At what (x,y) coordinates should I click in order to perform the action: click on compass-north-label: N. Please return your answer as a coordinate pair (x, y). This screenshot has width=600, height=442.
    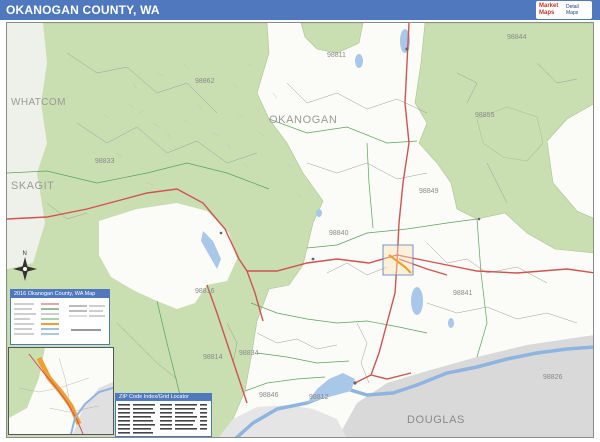
    Looking at the image, I should click on (25, 254).